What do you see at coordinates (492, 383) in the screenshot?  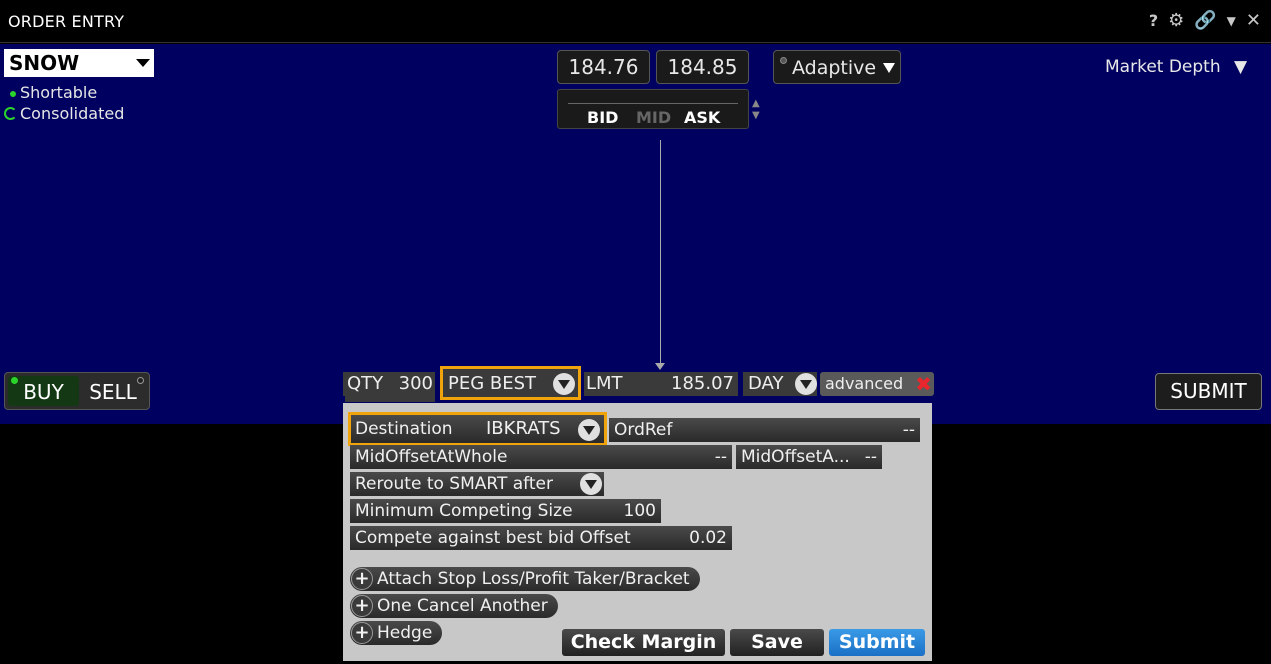 I see `order-type-value: PEG BEST` at bounding box center [492, 383].